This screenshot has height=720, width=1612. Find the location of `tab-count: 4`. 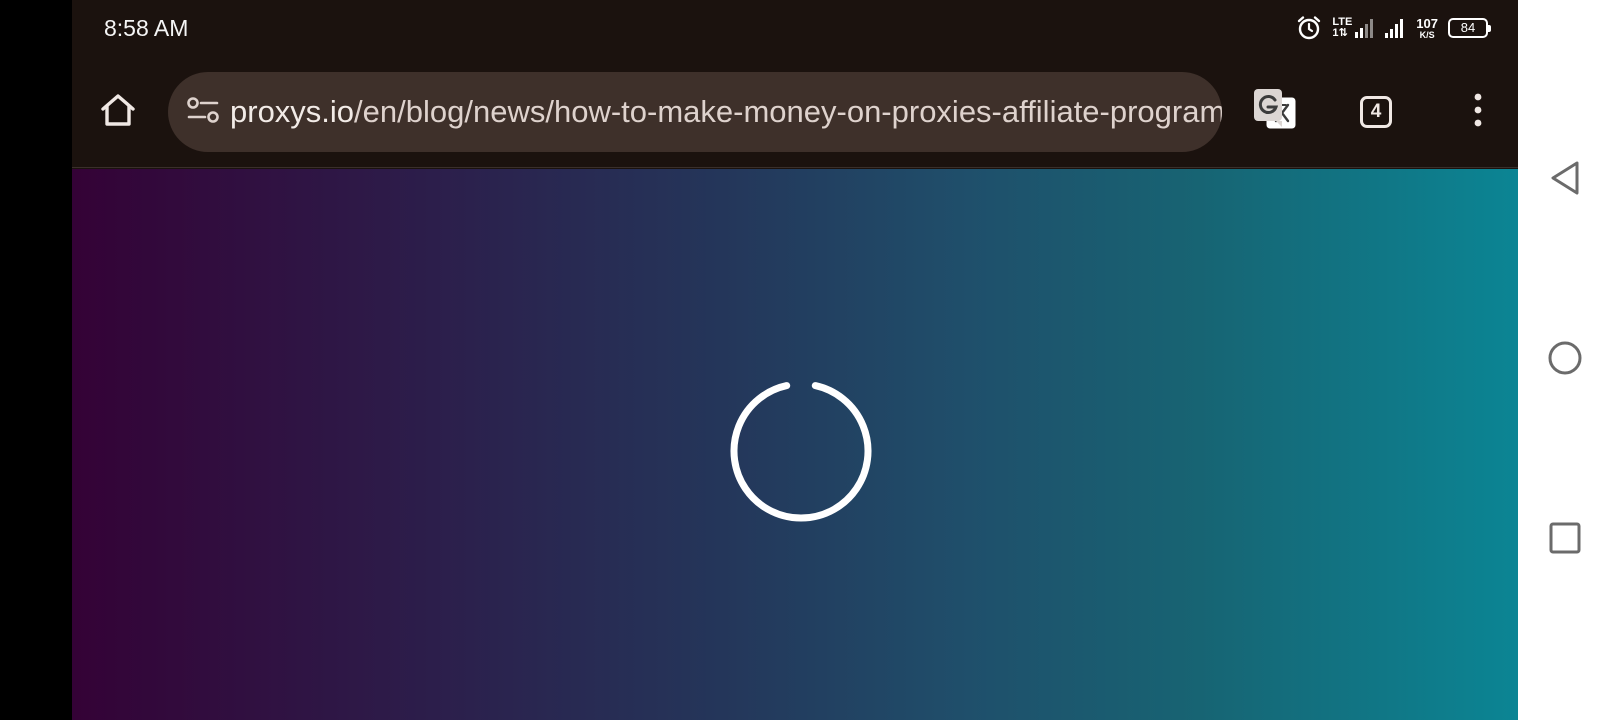

tab-count: 4 is located at coordinates (1376, 111).